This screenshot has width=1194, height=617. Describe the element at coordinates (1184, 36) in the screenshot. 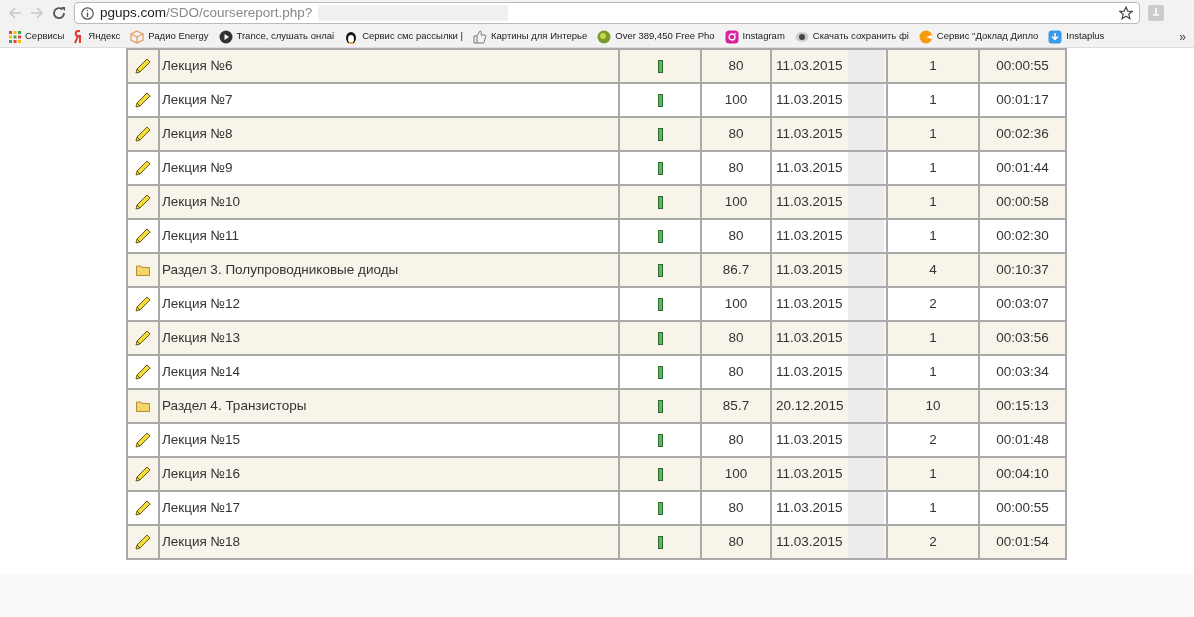

I see `more-bookmarks-chevron: »` at that location.